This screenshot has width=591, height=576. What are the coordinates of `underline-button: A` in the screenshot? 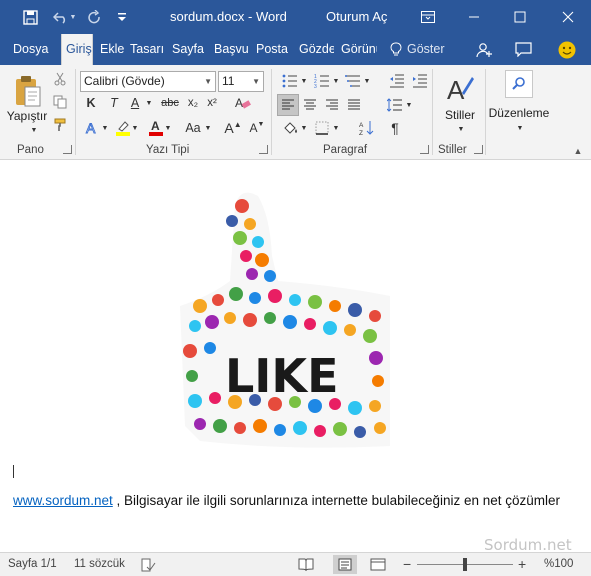 It's located at (135, 103).